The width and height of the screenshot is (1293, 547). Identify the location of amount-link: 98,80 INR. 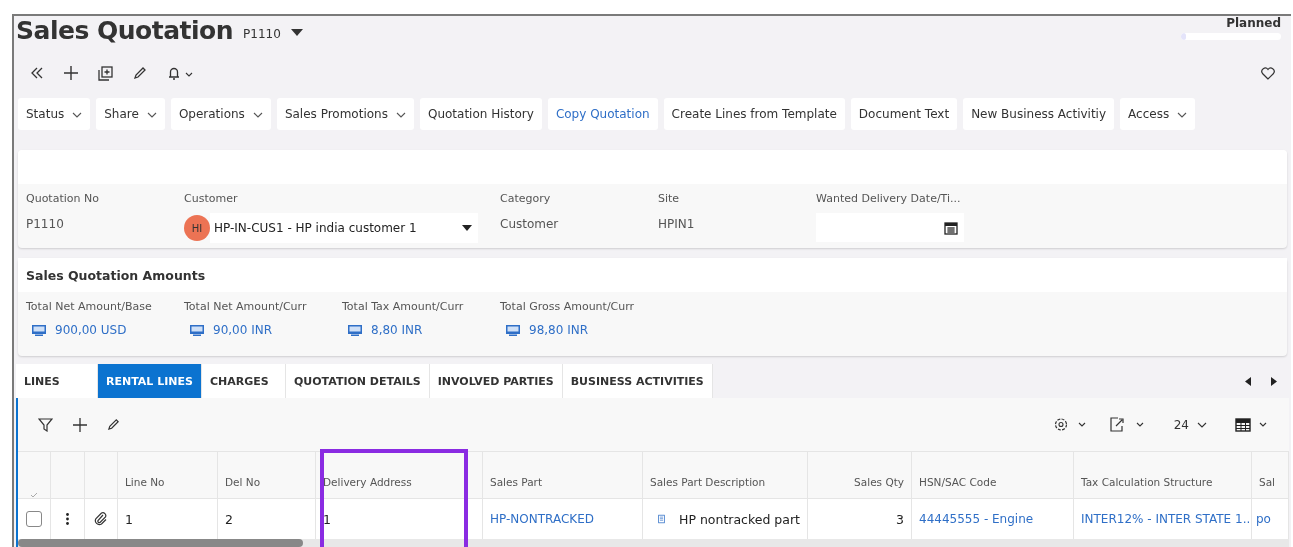
(559, 330).